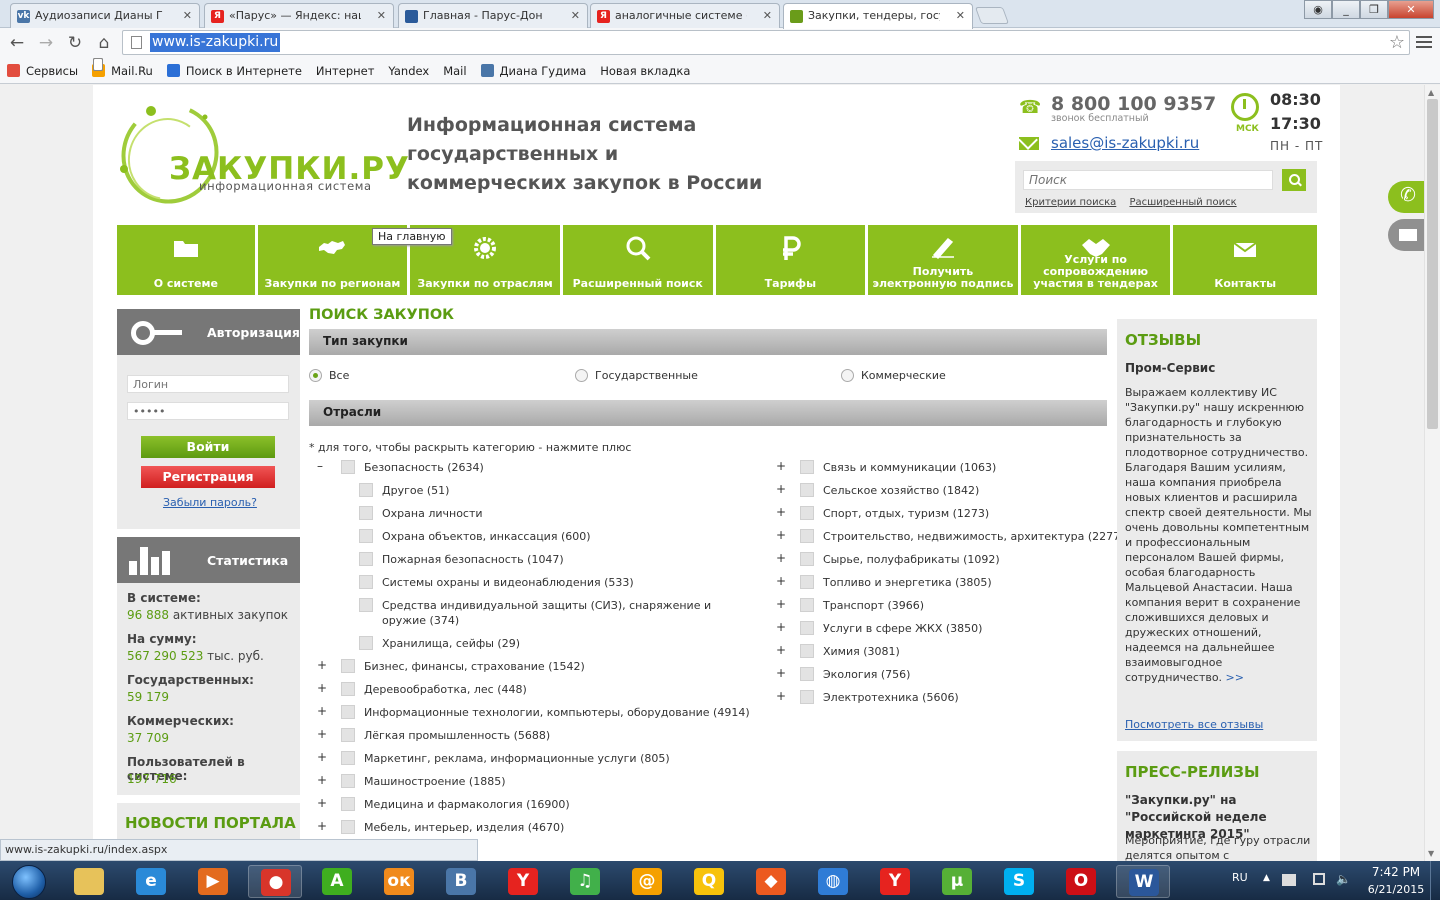  Describe the element at coordinates (404, 490) in the screenshot. I see `subcategory-item: Другое (51)` at that location.